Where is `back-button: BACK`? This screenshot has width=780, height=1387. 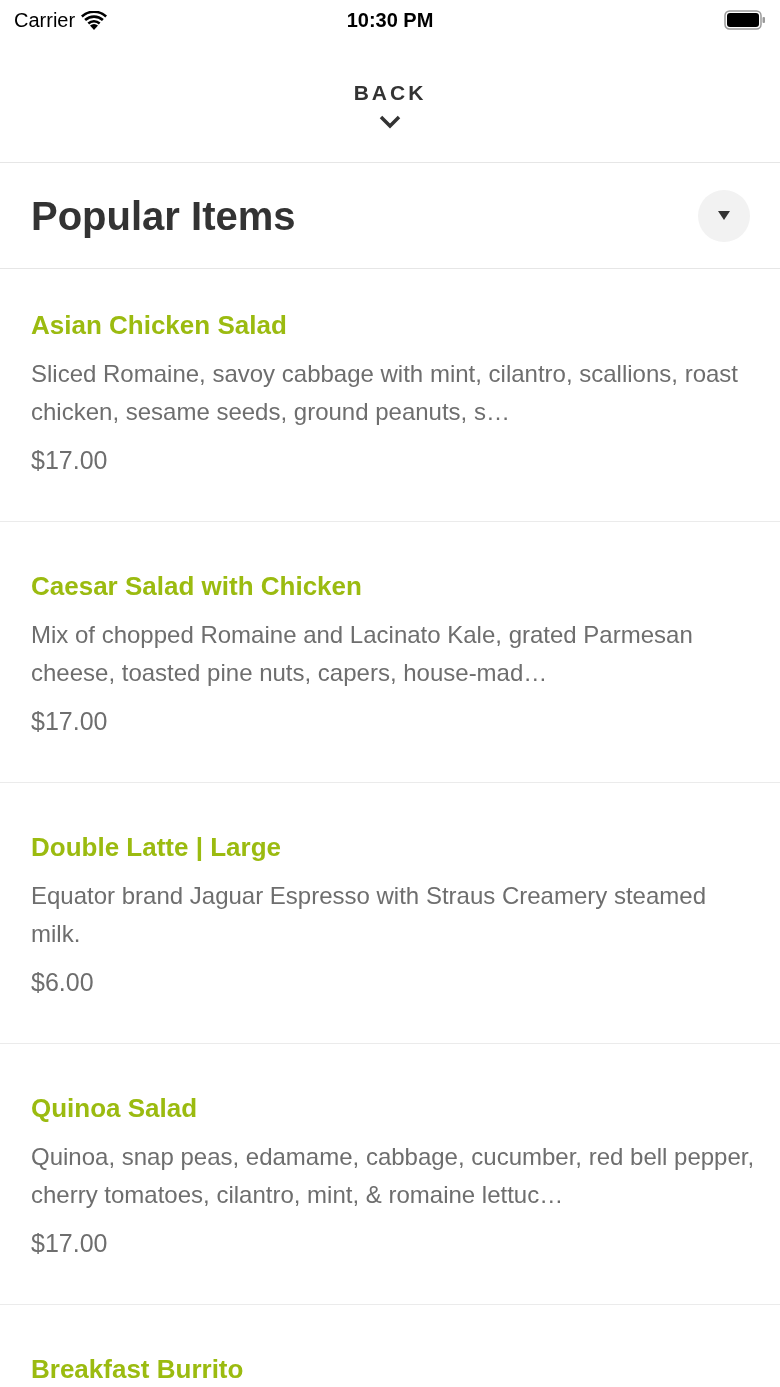 back-button: BACK is located at coordinates (390, 101).